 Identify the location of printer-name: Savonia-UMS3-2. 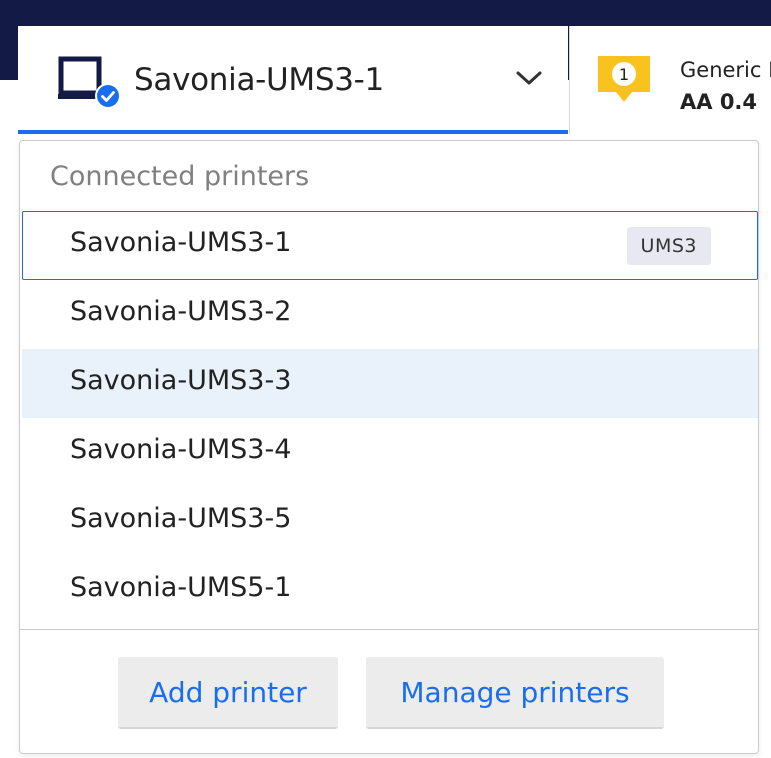
(181, 311).